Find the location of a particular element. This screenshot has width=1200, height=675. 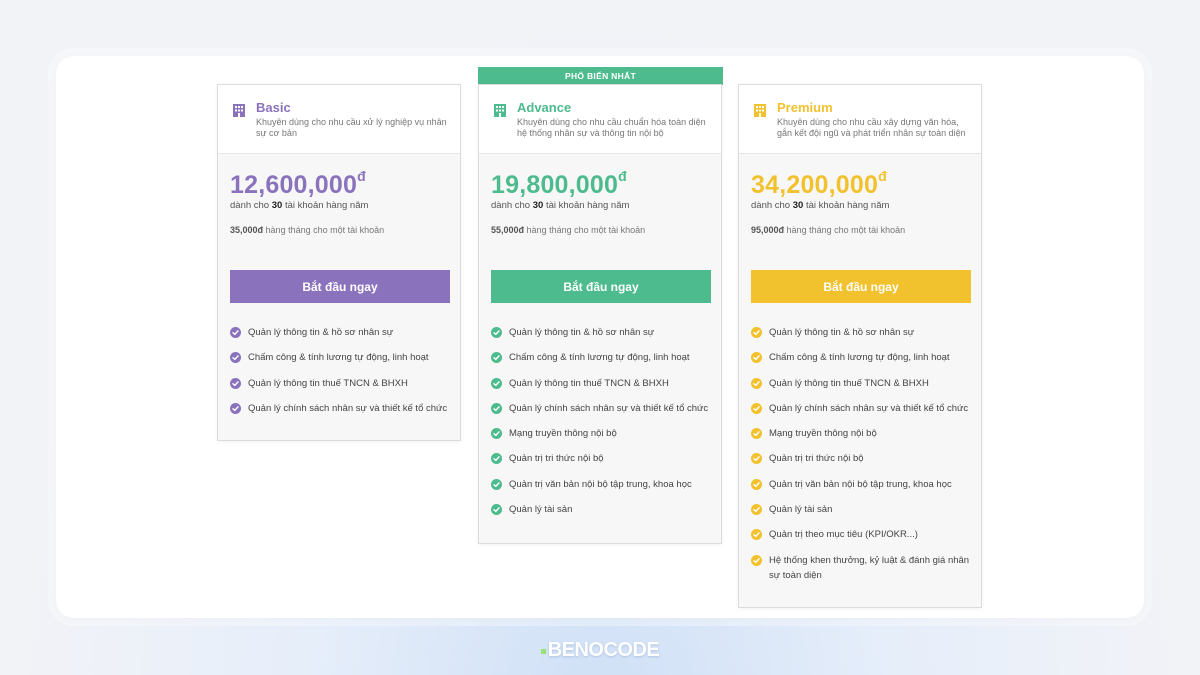

monthly-price: 95,000đ is located at coordinates (768, 230).